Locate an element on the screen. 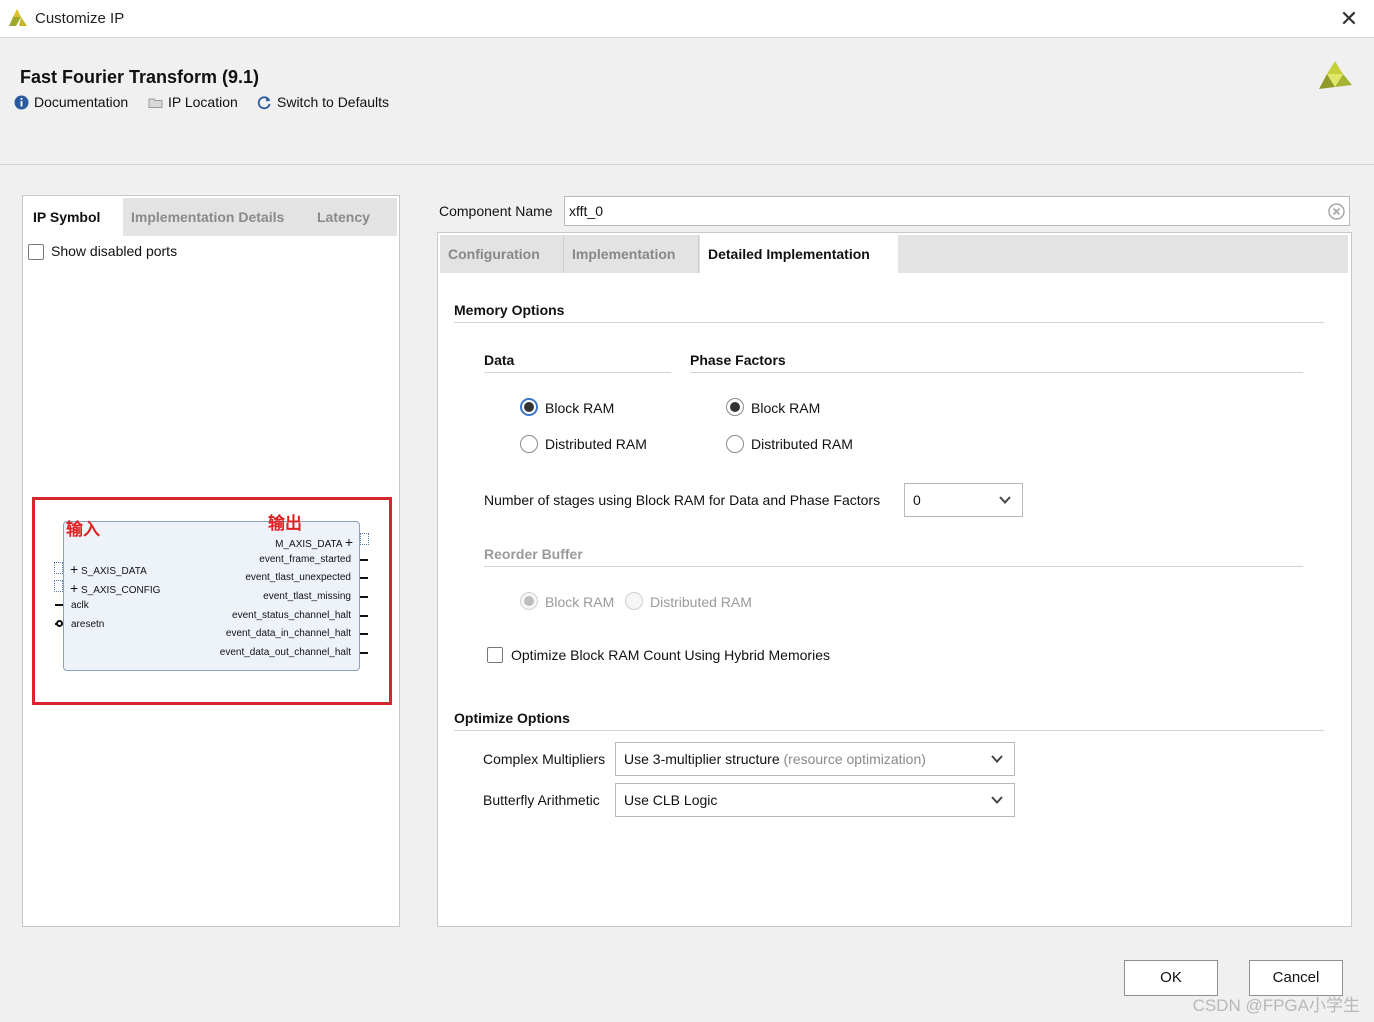 This screenshot has height=1022, width=1374. data-distributed-ram-radio is located at coordinates (529, 444).